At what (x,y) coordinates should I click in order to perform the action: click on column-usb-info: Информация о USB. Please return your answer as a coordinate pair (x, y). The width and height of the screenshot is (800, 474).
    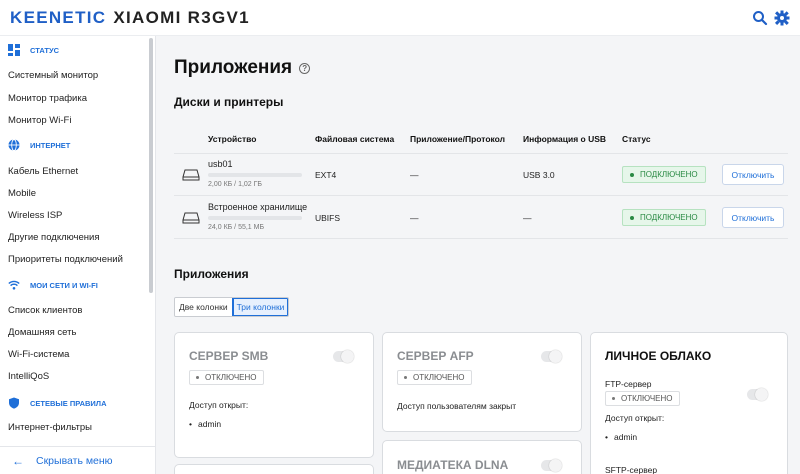
    Looking at the image, I should click on (565, 139).